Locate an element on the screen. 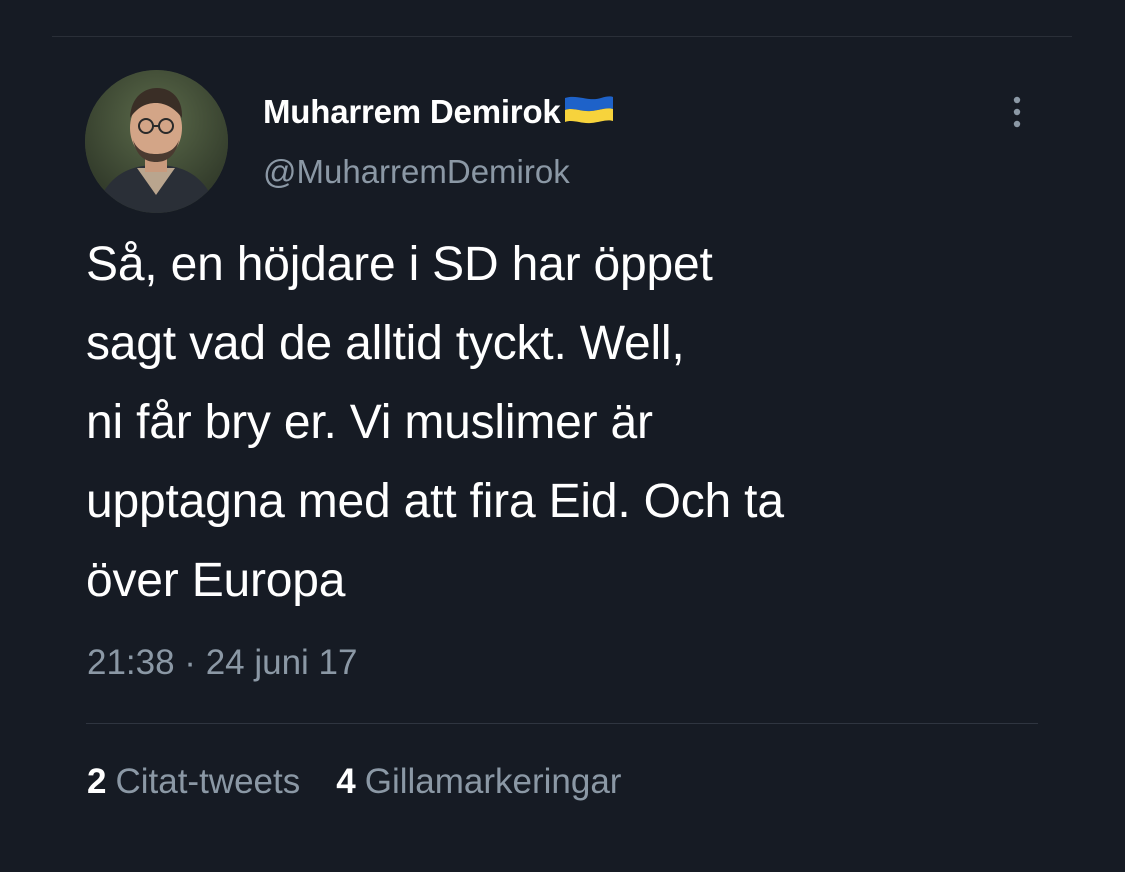 This screenshot has width=1125, height=872. avatar-image is located at coordinates (156, 141).